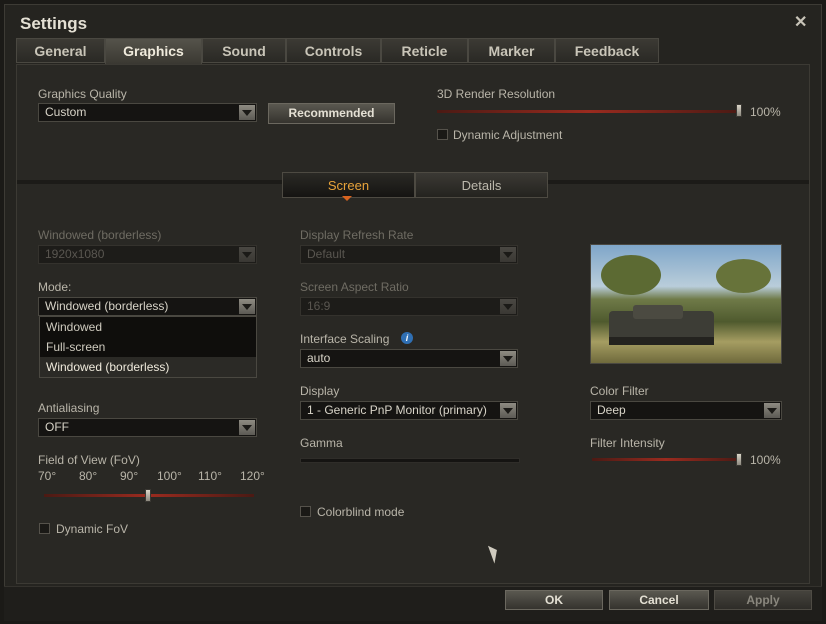  Describe the element at coordinates (88, 476) in the screenshot. I see `fov-tick-80: 80°` at that location.